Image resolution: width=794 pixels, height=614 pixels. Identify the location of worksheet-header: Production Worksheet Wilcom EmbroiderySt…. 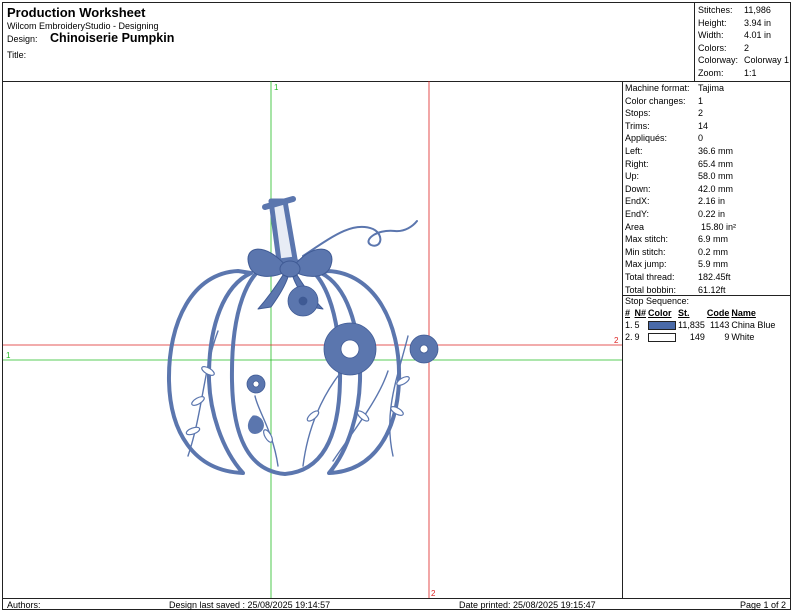
(396, 42).